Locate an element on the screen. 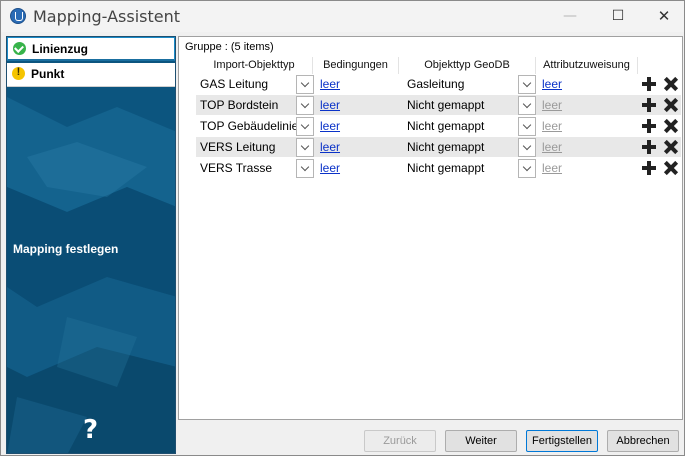 The height and width of the screenshot is (456, 685). sidebar-item-label: Linienzug is located at coordinates (60, 49).